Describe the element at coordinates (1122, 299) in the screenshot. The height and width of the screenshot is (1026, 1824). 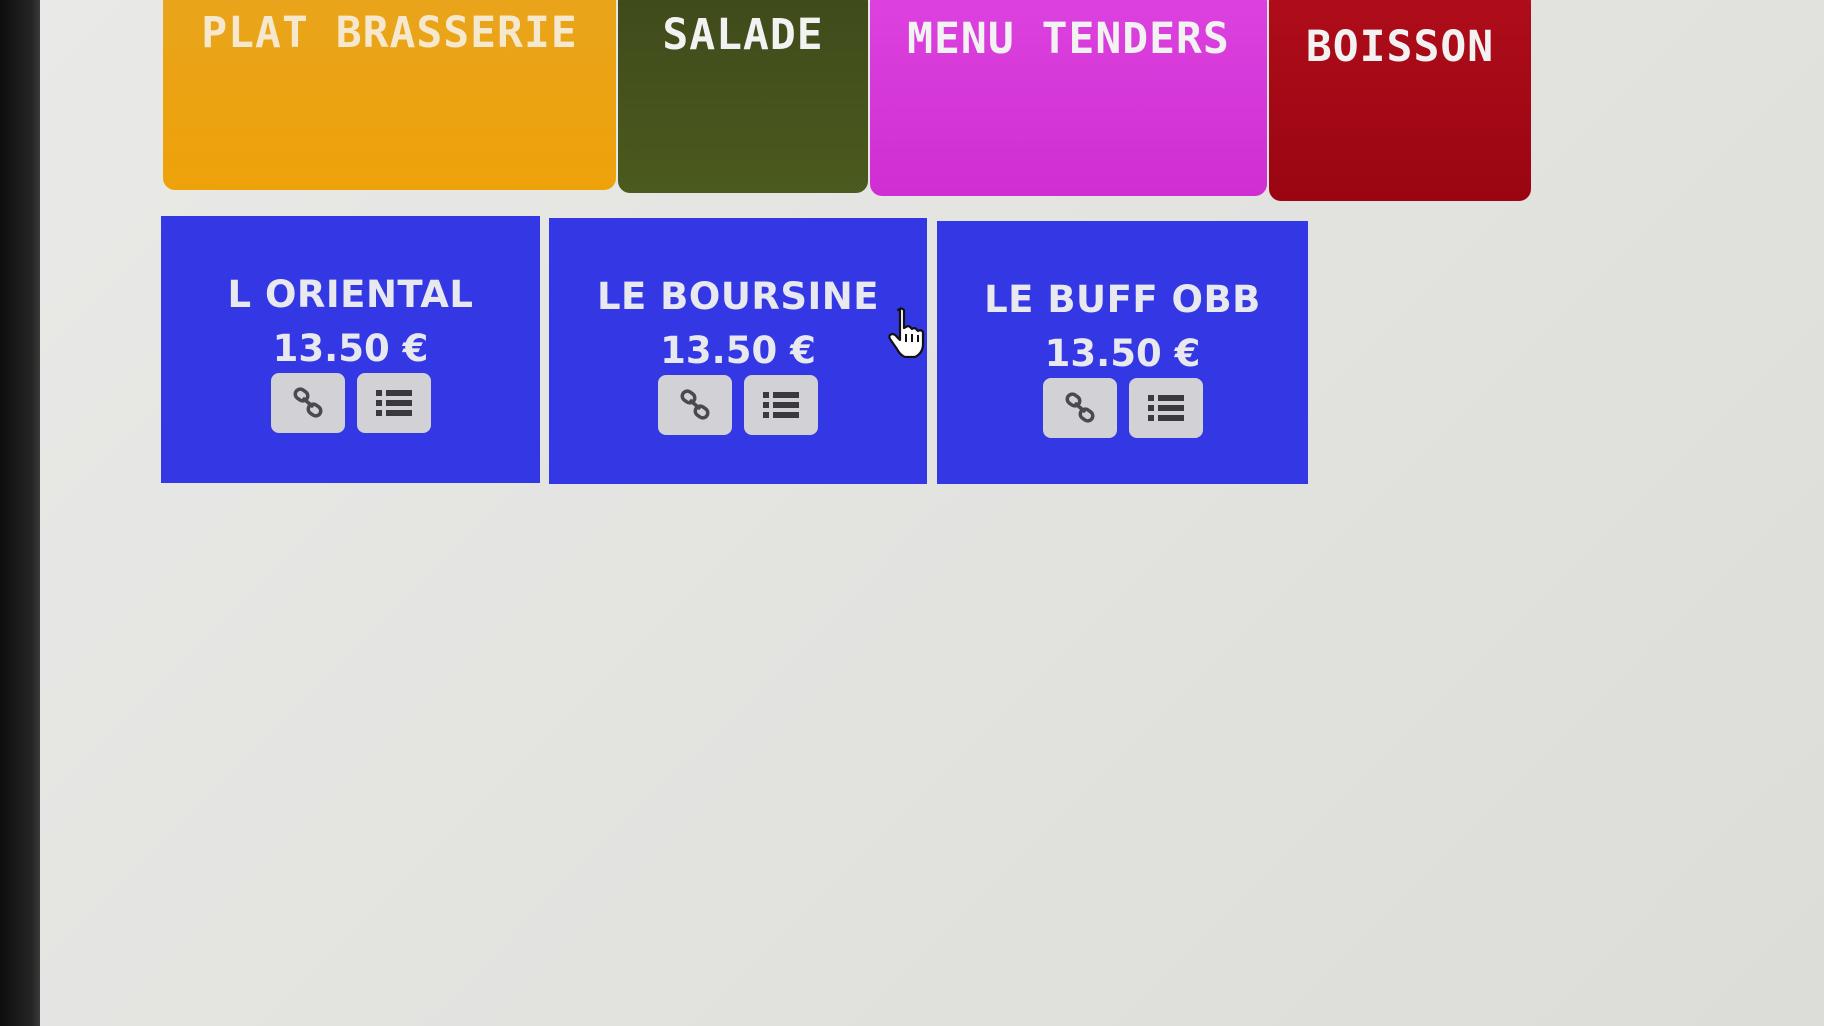
I see `product-name: LE BUFF OBB` at that location.